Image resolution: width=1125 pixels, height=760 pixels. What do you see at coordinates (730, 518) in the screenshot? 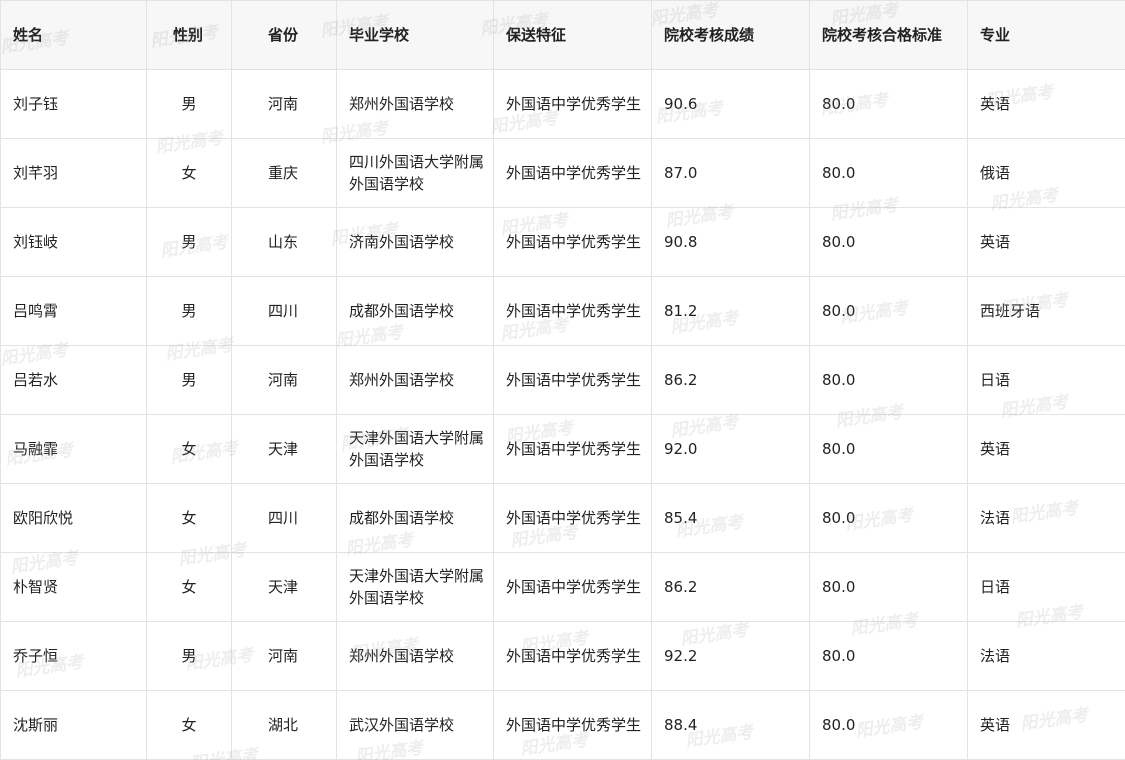
I see `cell-score: 85.4` at bounding box center [730, 518].